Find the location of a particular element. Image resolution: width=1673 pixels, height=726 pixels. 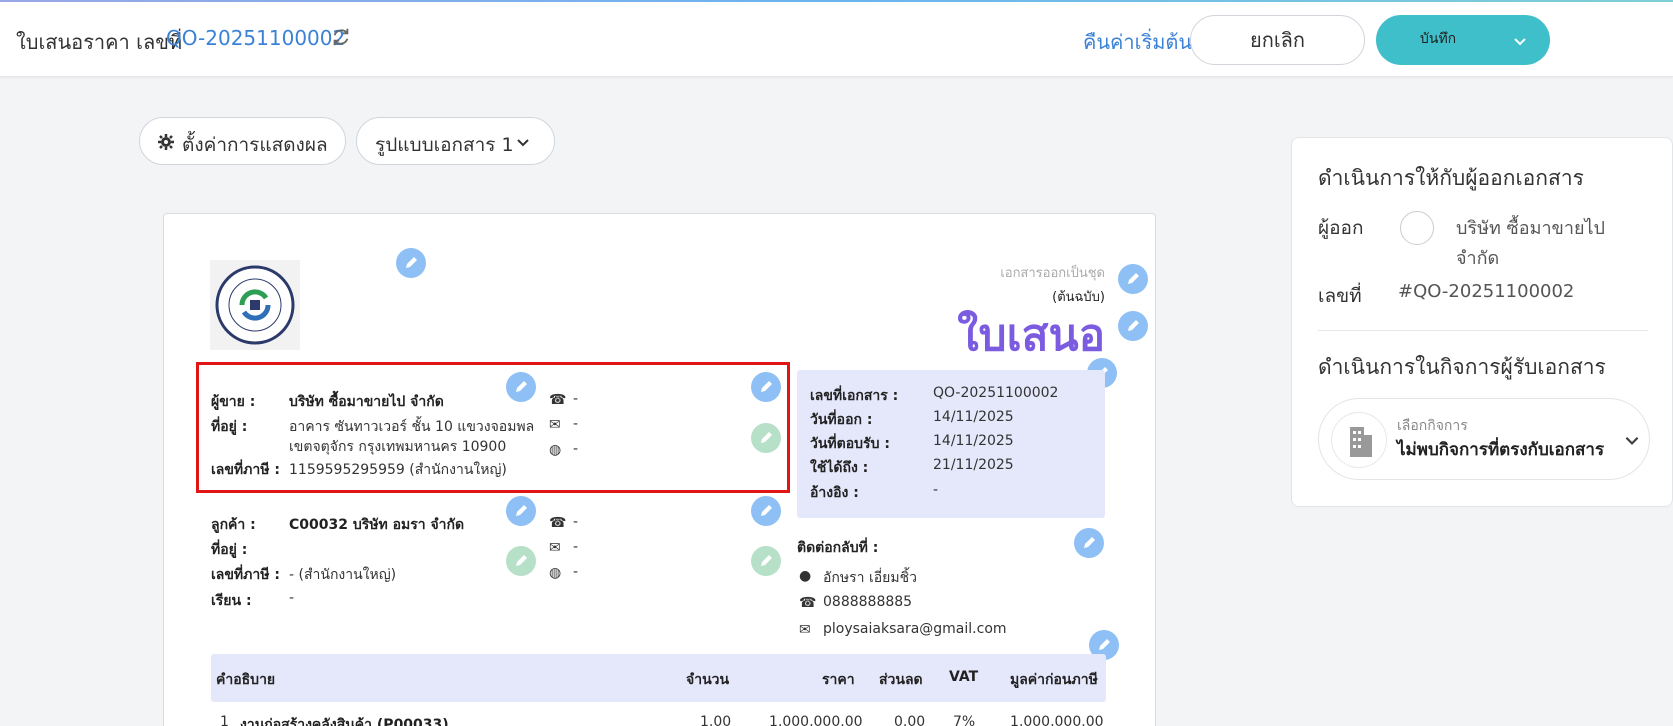

customer-label: ลูกค้า : is located at coordinates (233, 525).